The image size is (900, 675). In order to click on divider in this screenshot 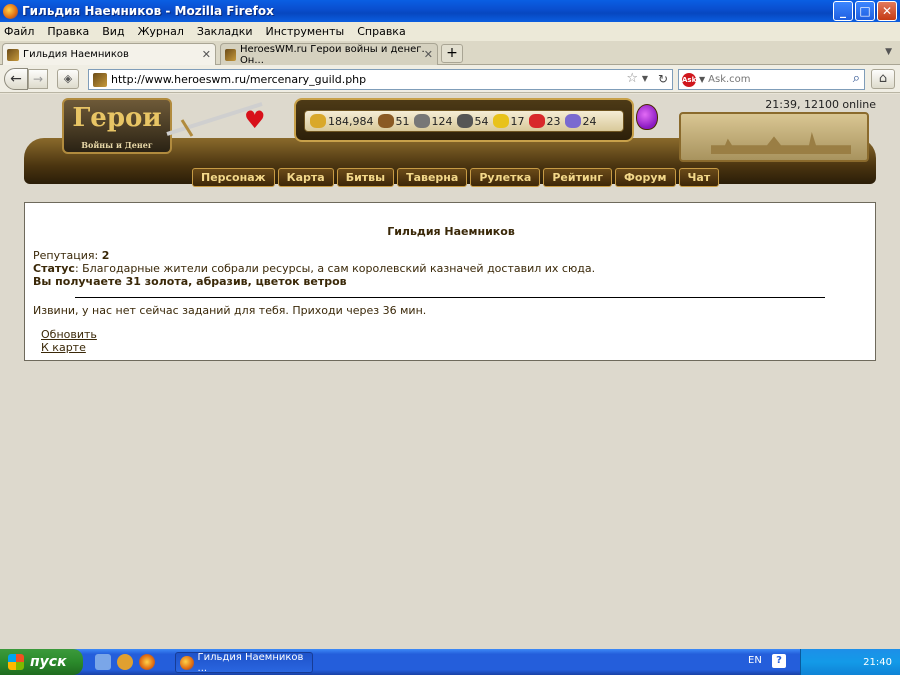, I will do `click(450, 297)`.